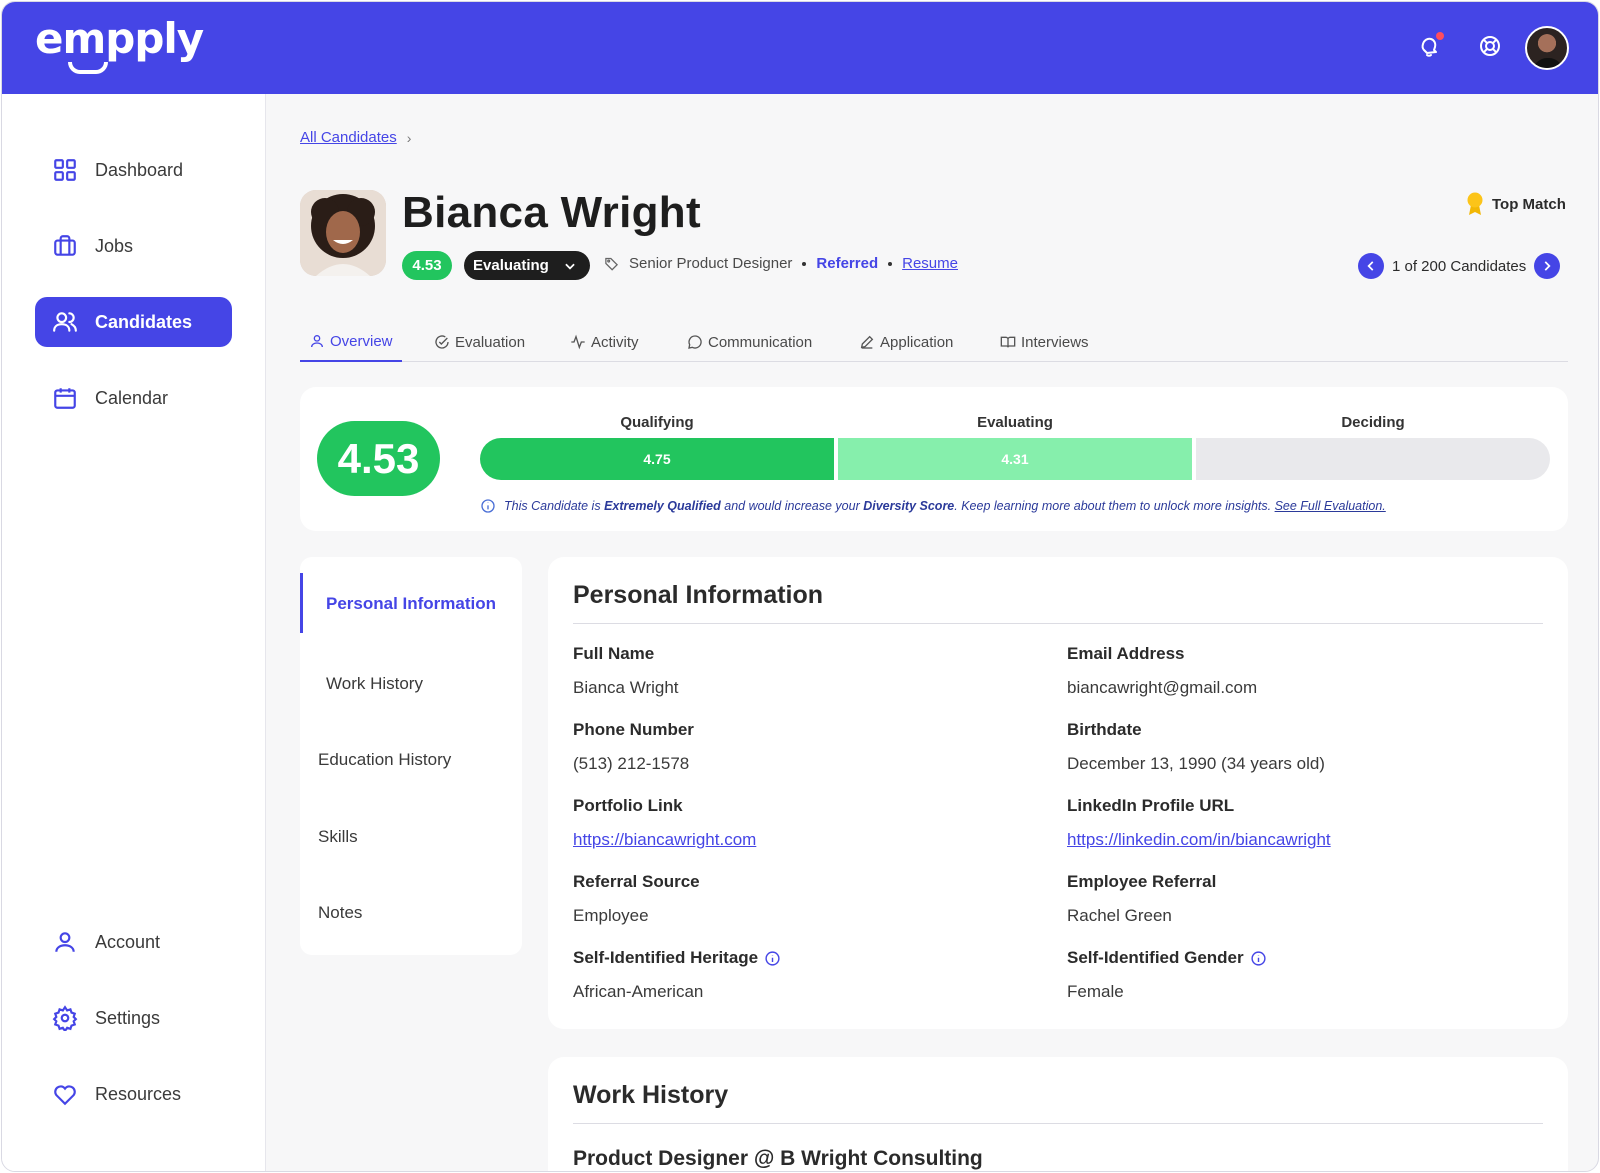 The image size is (1600, 1173). Describe the element at coordinates (65, 170) in the screenshot. I see `dashboard-grid-icon` at that location.